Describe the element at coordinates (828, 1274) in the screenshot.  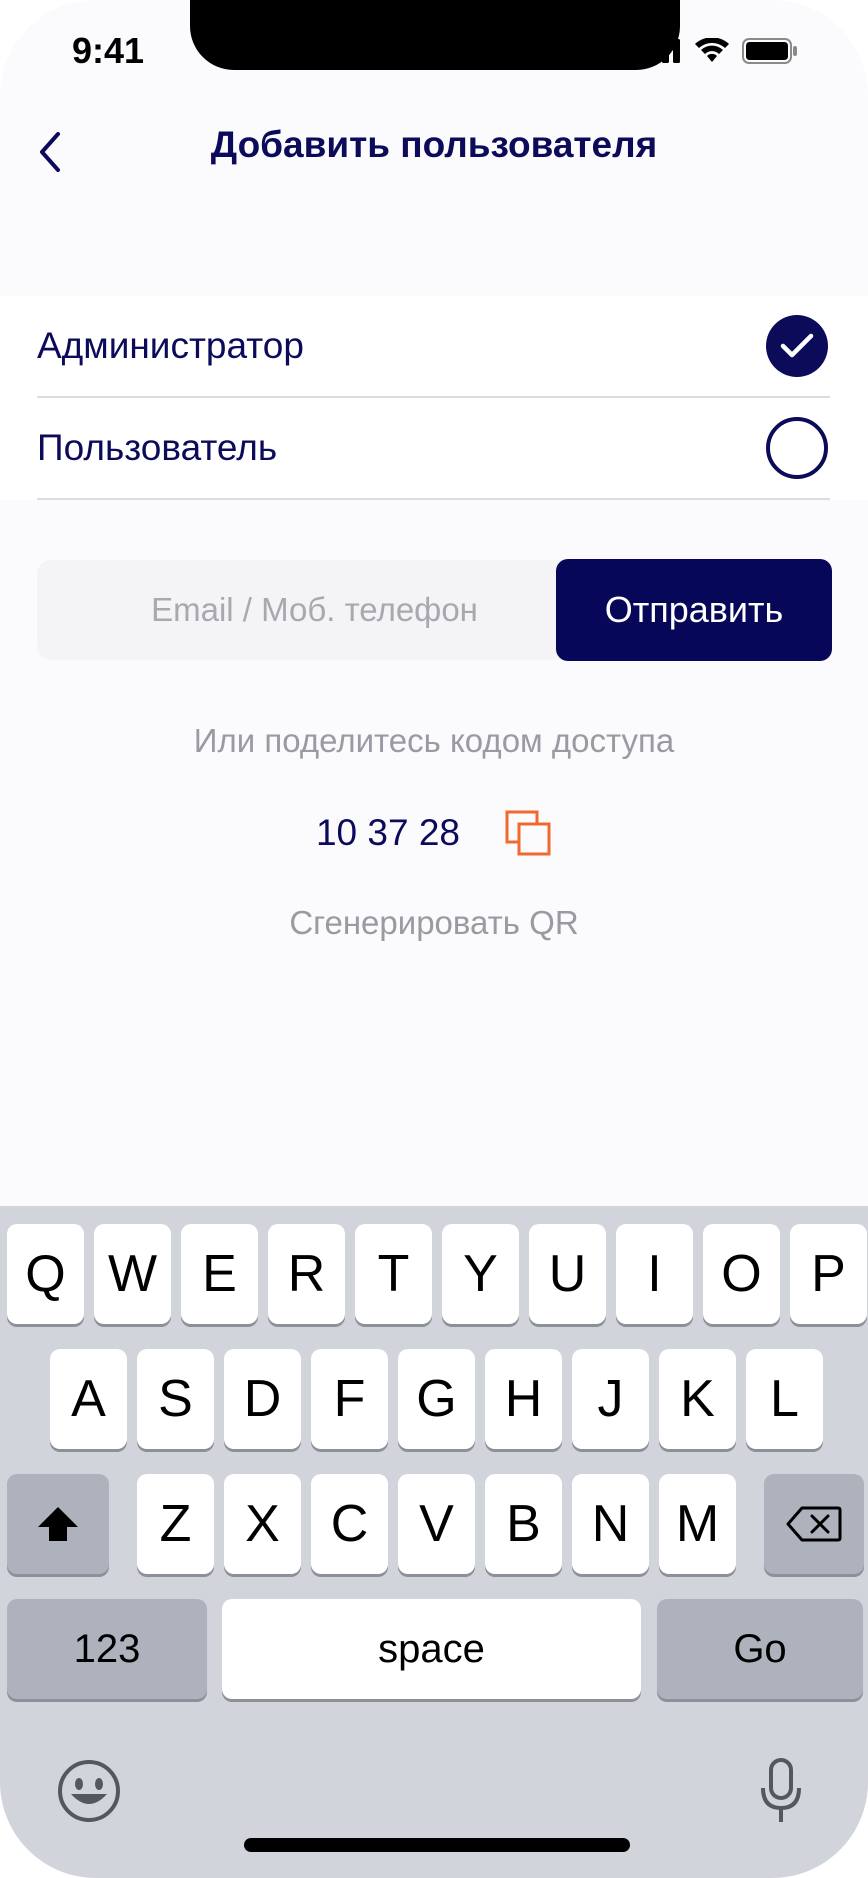
I see `key-p: P` at that location.